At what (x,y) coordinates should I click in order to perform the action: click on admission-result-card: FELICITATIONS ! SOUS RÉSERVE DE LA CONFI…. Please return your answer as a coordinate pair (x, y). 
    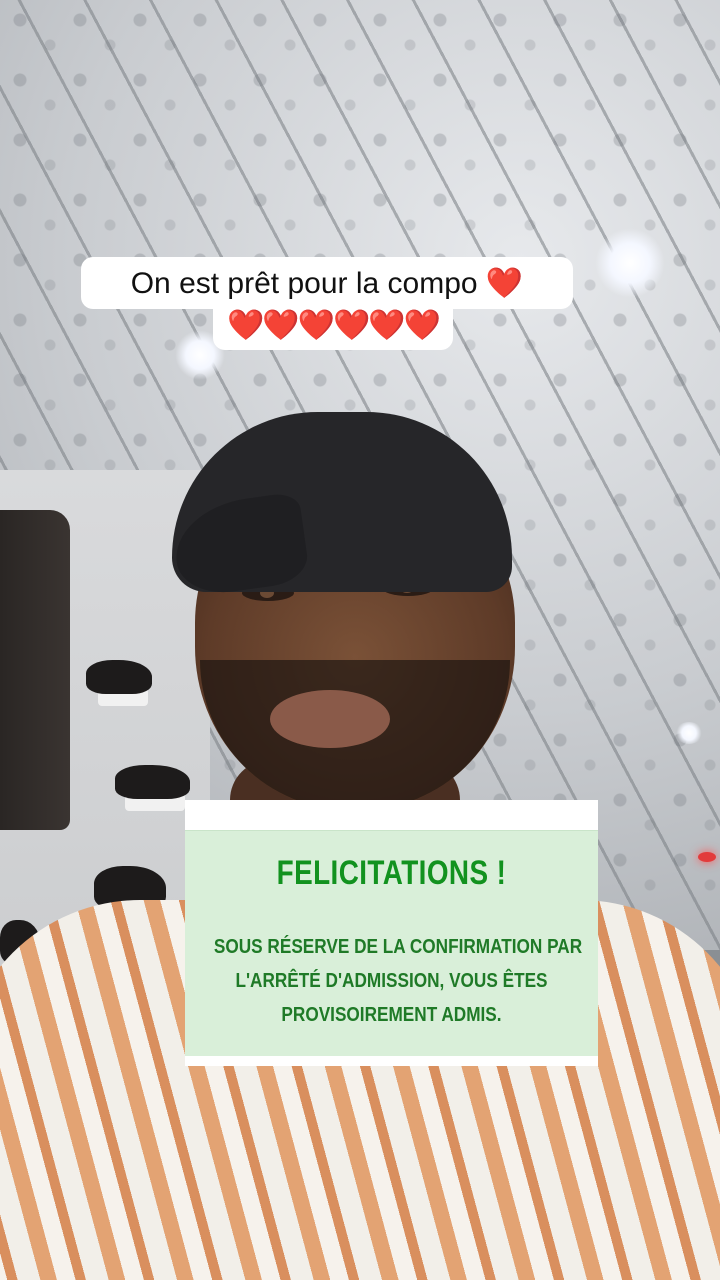
    Looking at the image, I should click on (391, 933).